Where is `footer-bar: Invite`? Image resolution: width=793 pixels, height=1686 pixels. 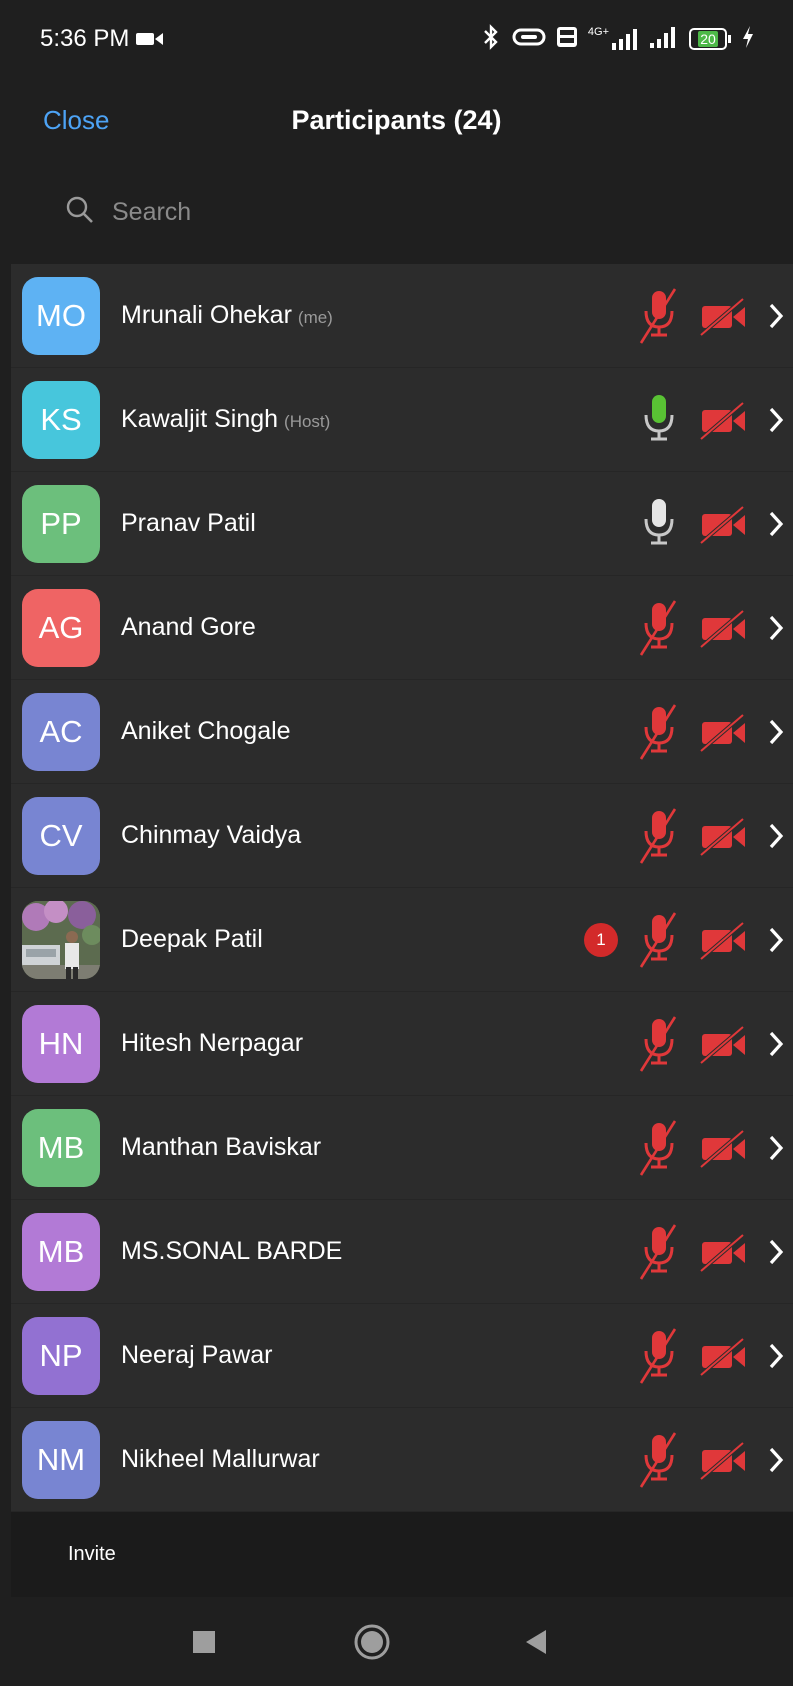 footer-bar: Invite is located at coordinates (402, 1554).